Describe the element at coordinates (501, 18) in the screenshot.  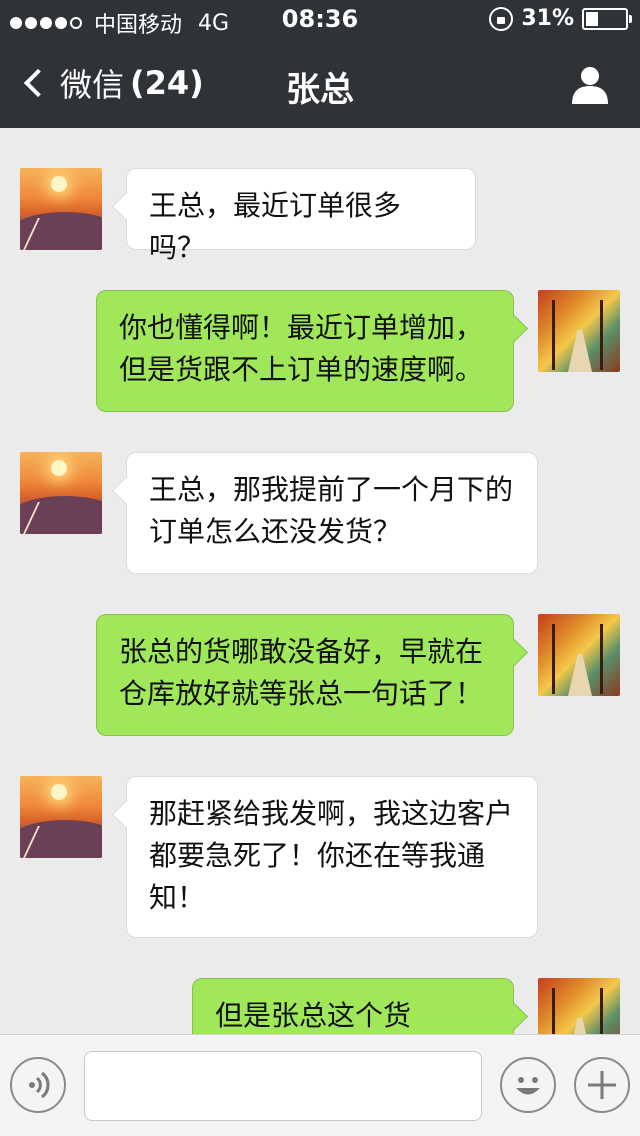
I see `rotation-lock-icon` at that location.